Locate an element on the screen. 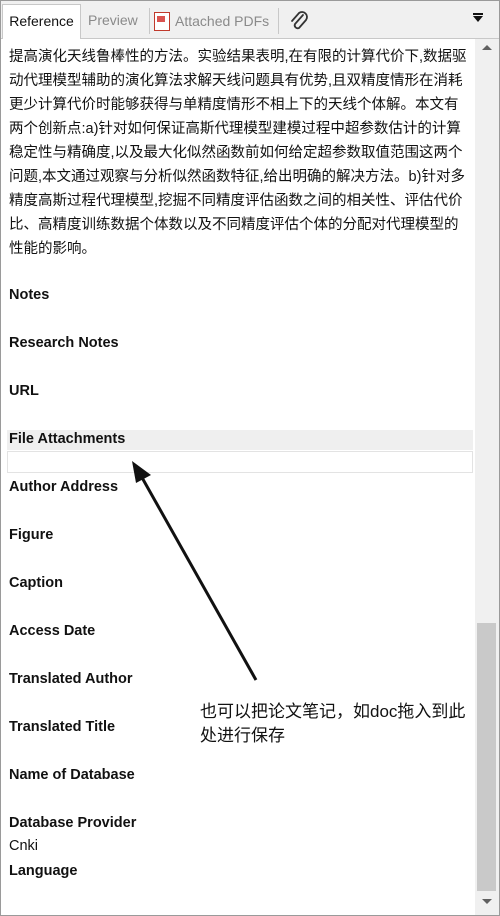 The image size is (500, 916). field-label-author-address: Author Address is located at coordinates (64, 487).